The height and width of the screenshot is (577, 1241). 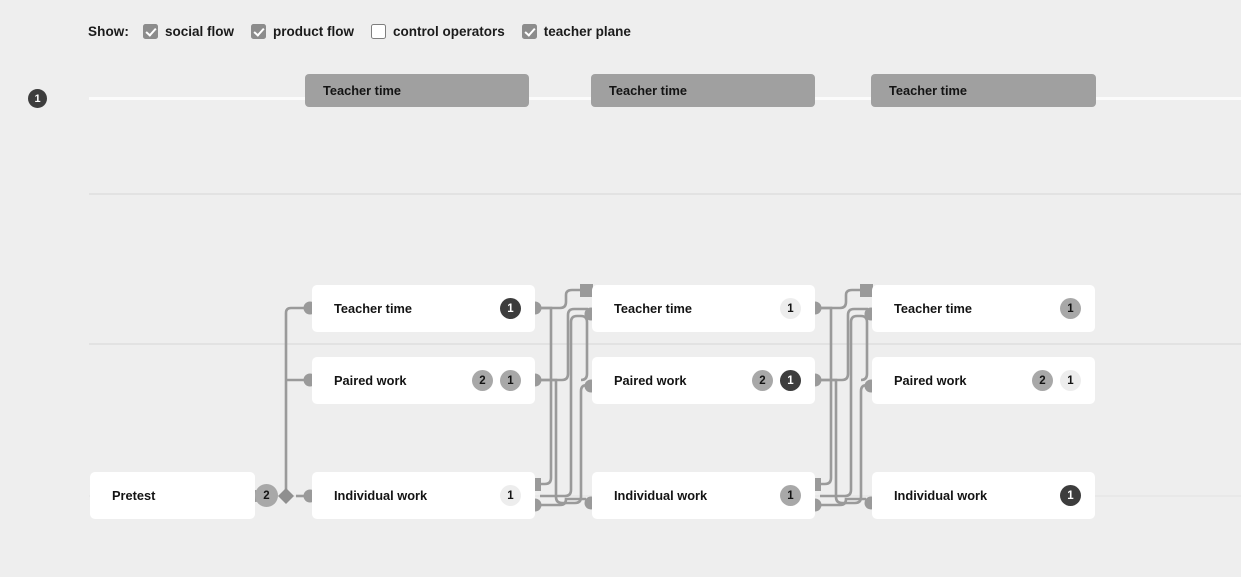 I want to click on card-pretest-badges: 2, so click(x=266, y=495).